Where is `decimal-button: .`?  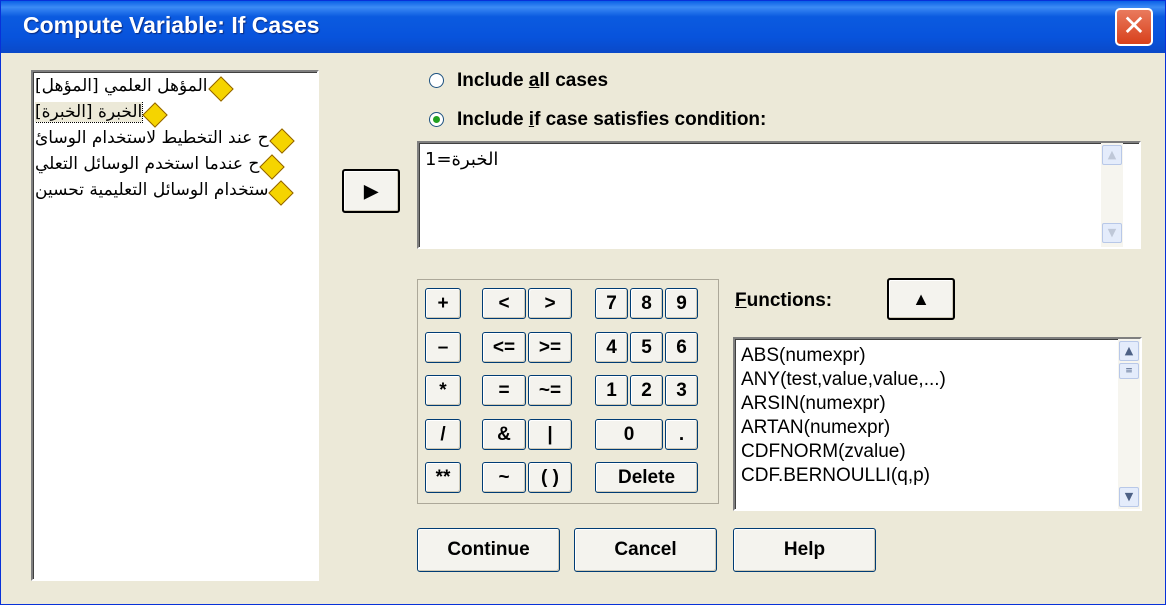 decimal-button: . is located at coordinates (681, 434).